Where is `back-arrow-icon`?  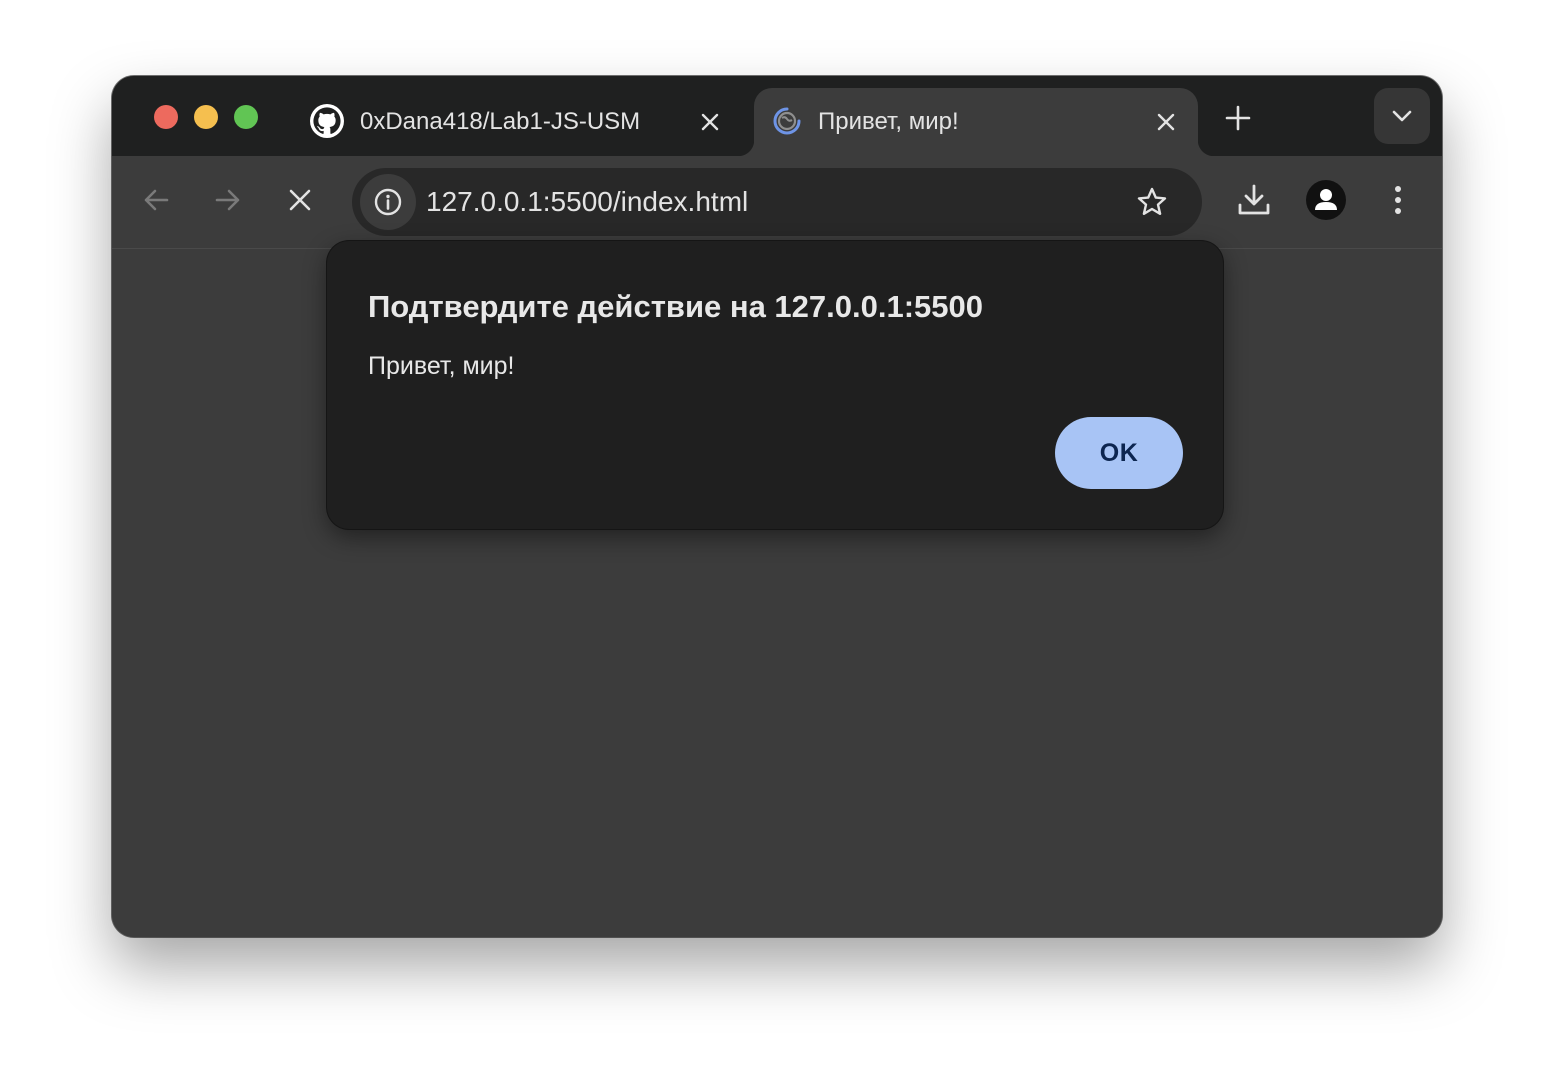
back-arrow-icon is located at coordinates (156, 200).